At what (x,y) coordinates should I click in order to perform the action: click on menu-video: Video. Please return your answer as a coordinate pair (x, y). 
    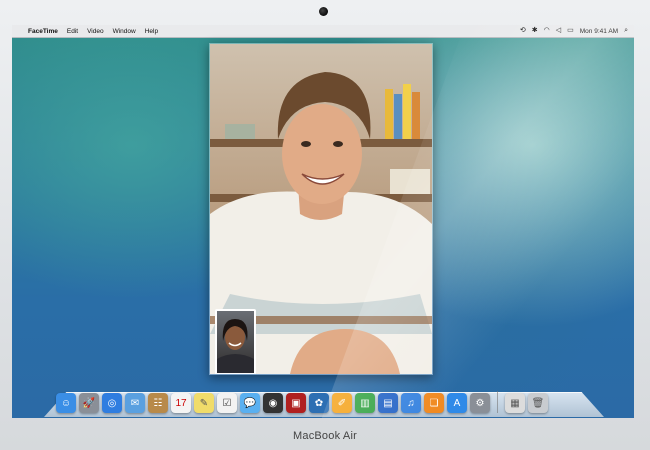
    Looking at the image, I should click on (95, 31).